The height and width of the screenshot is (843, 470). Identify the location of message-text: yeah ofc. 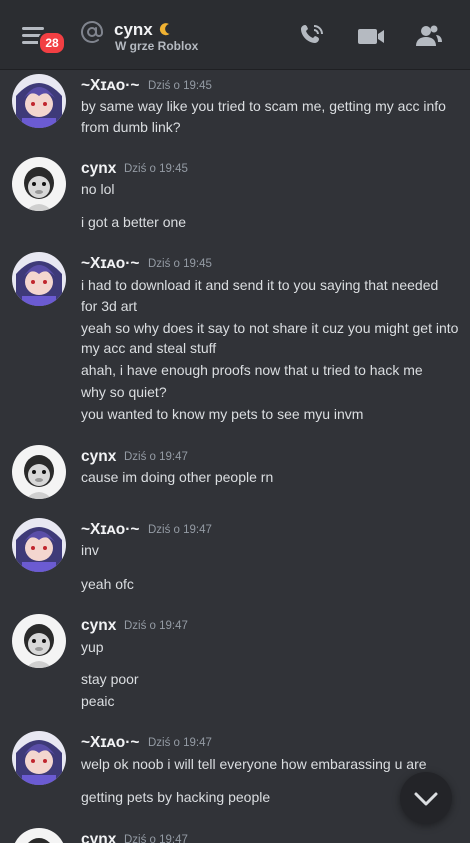
(107, 584).